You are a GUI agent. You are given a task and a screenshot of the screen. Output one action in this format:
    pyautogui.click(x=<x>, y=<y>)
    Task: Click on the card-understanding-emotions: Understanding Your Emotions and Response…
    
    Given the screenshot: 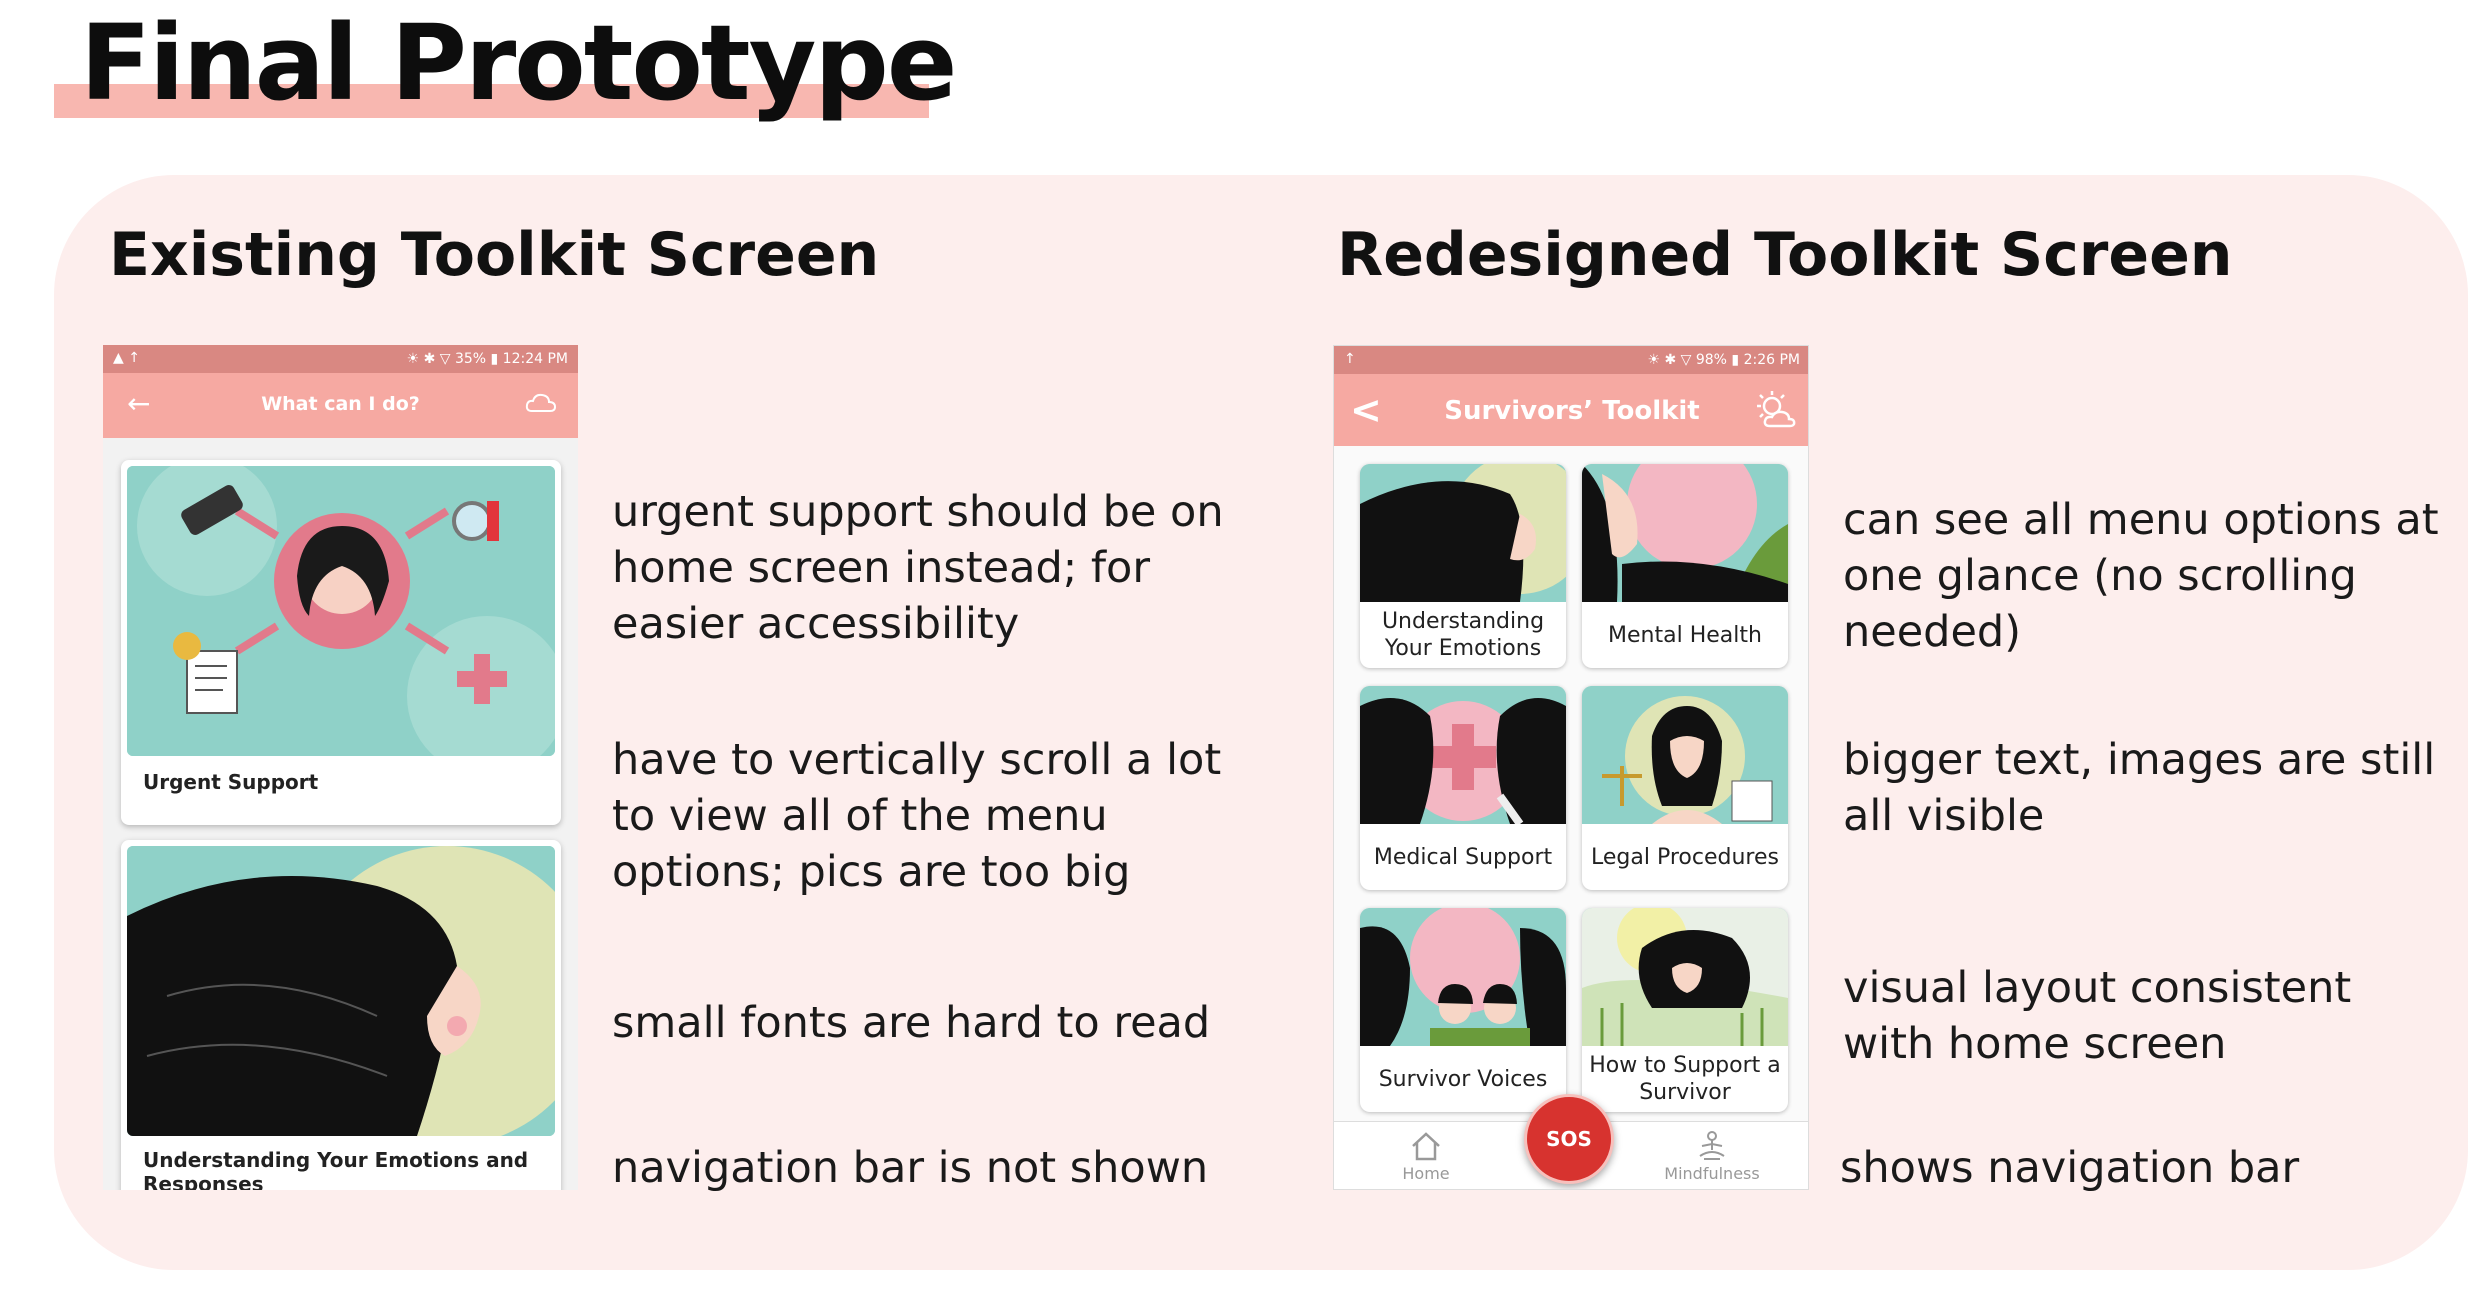 What is the action you would take?
    pyautogui.click(x=341, y=1015)
    